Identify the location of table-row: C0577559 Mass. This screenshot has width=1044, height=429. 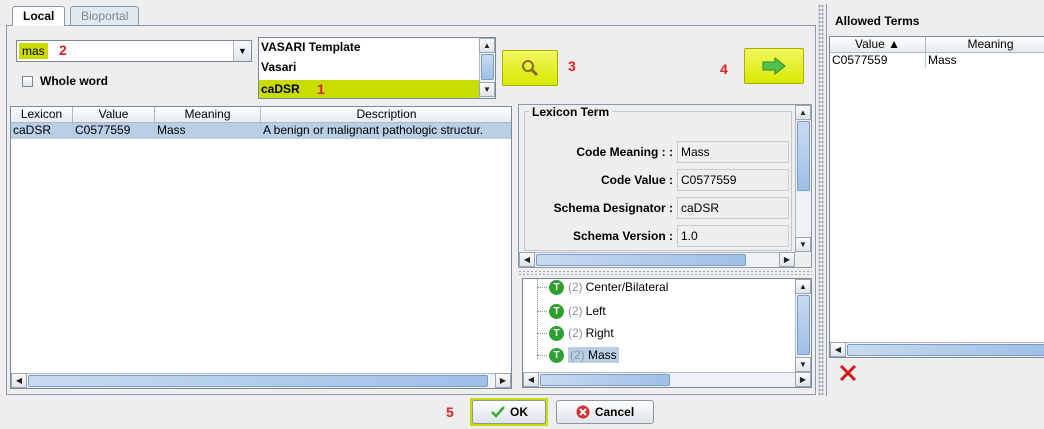
(937, 61).